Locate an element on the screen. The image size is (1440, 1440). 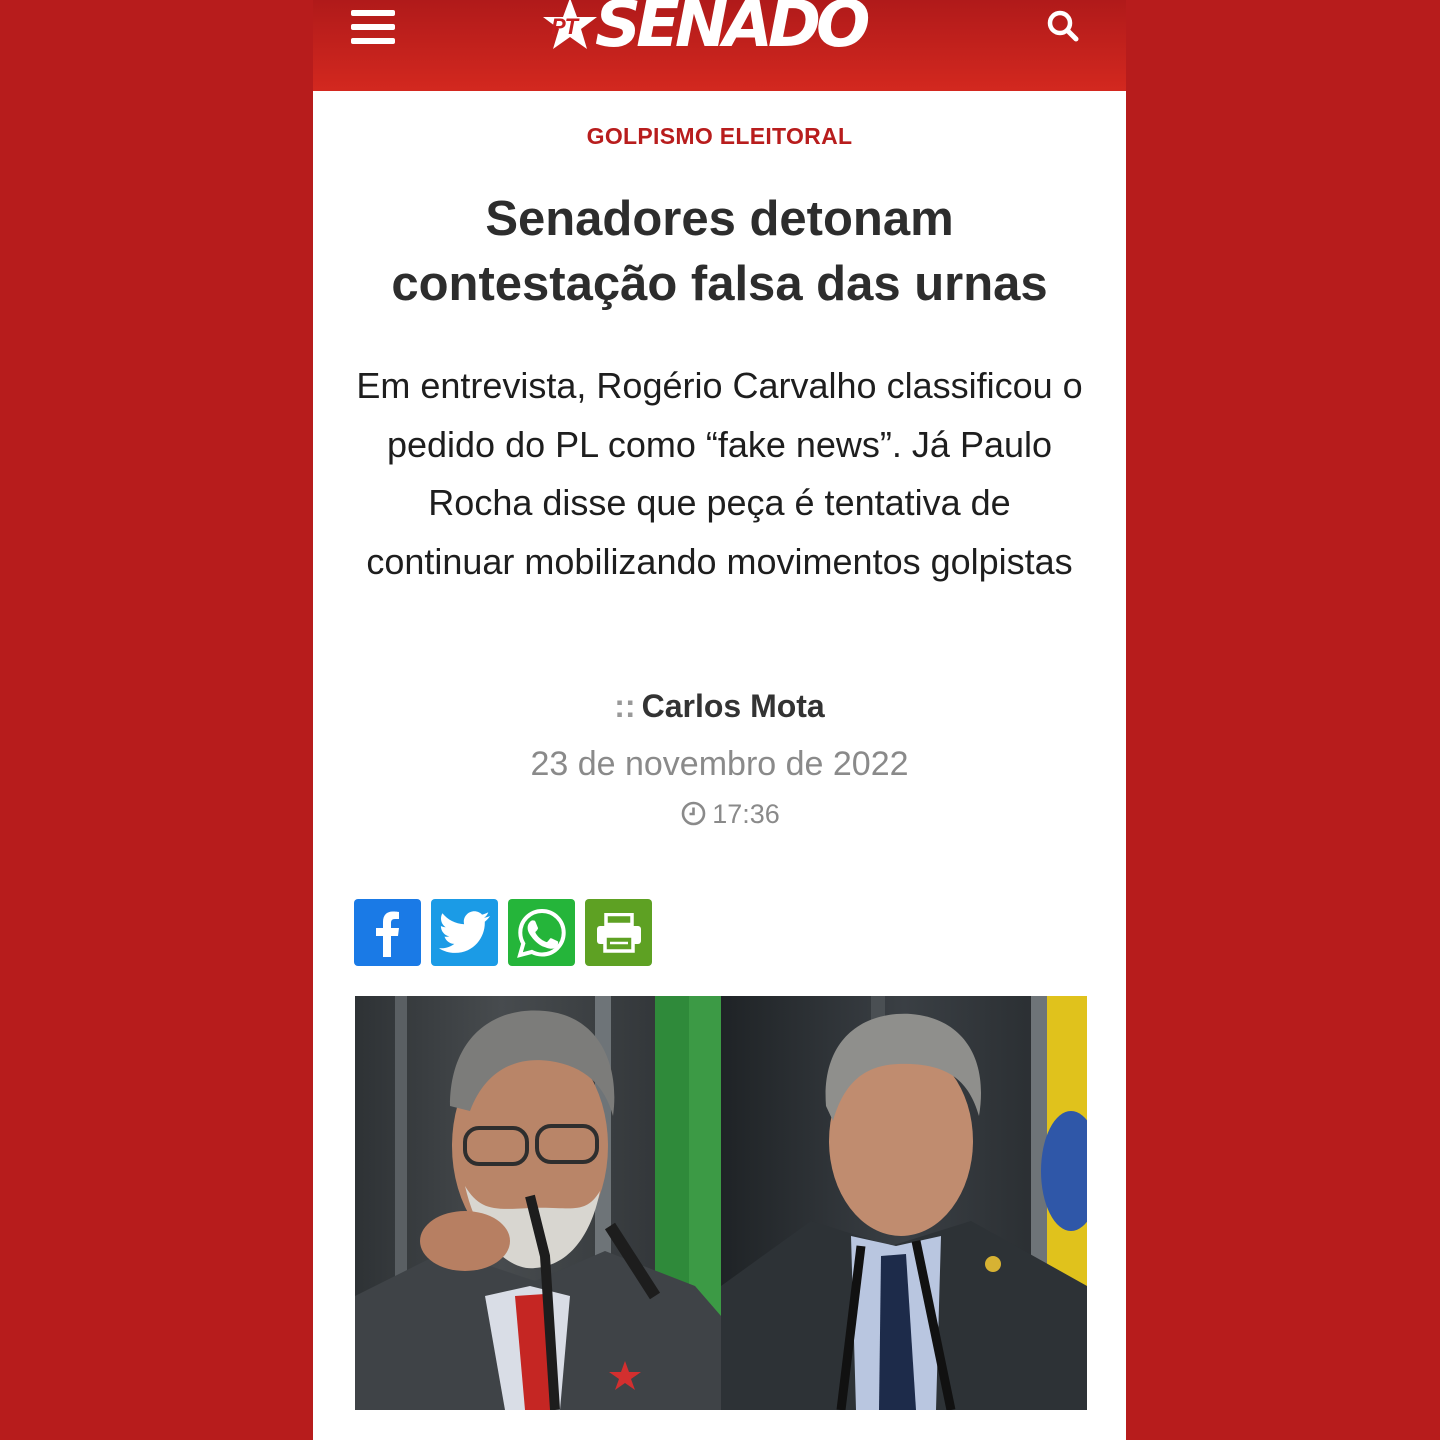
author-line: :: Carlos Mota is located at coordinates (719, 706).